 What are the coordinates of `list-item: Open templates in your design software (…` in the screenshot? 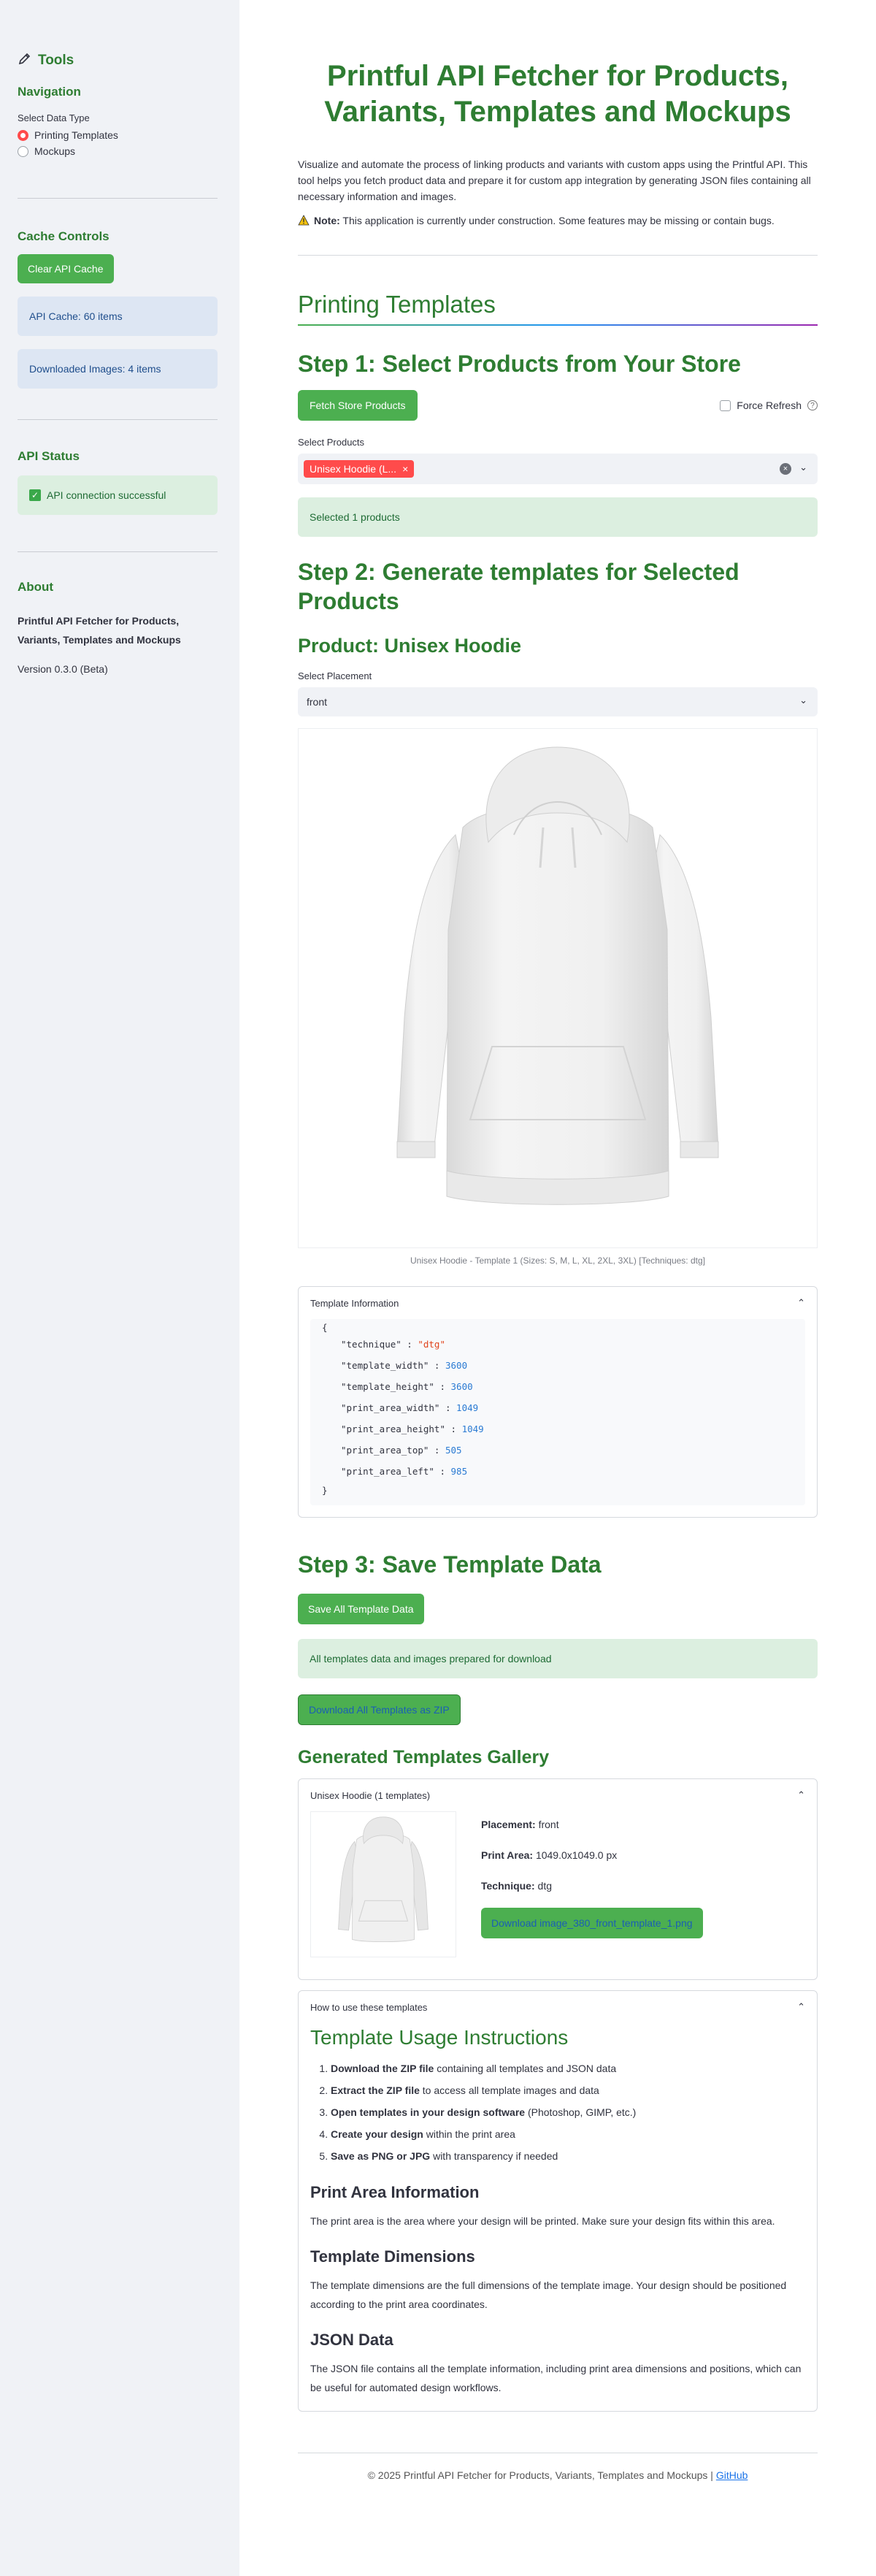 It's located at (568, 2112).